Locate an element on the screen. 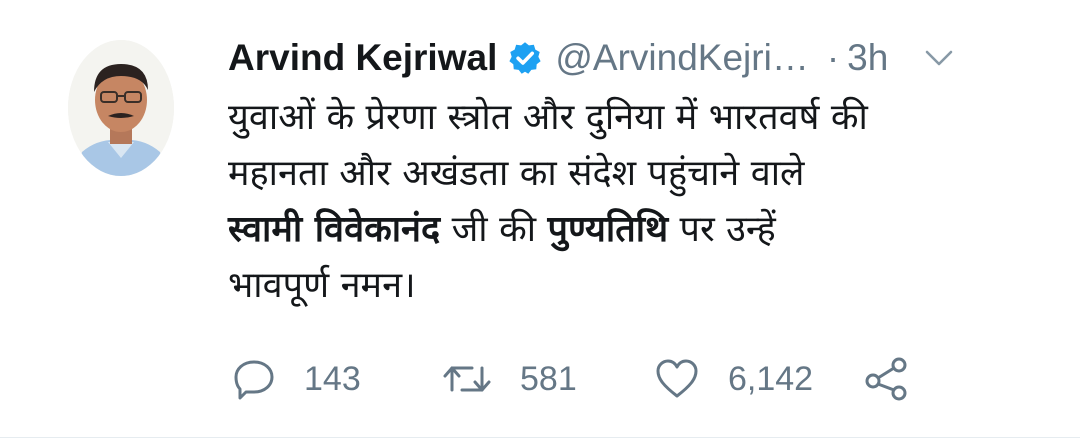 The image size is (1080, 438). share-icon is located at coordinates (886, 379).